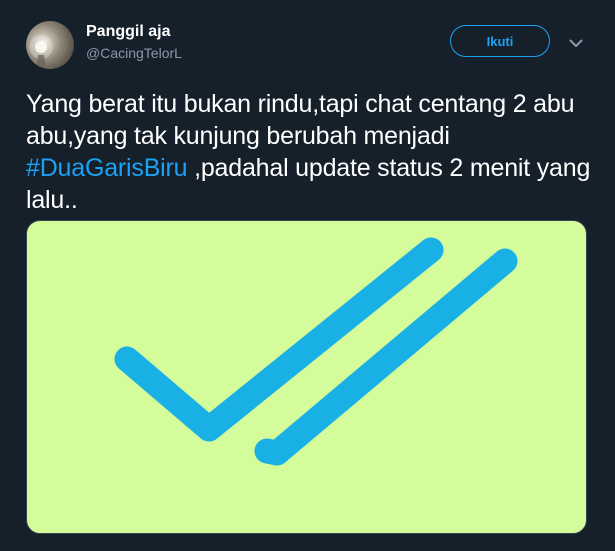 Image resolution: width=615 pixels, height=551 pixels. I want to click on user-info: Panggil aja @CacingTelorL, so click(134, 42).